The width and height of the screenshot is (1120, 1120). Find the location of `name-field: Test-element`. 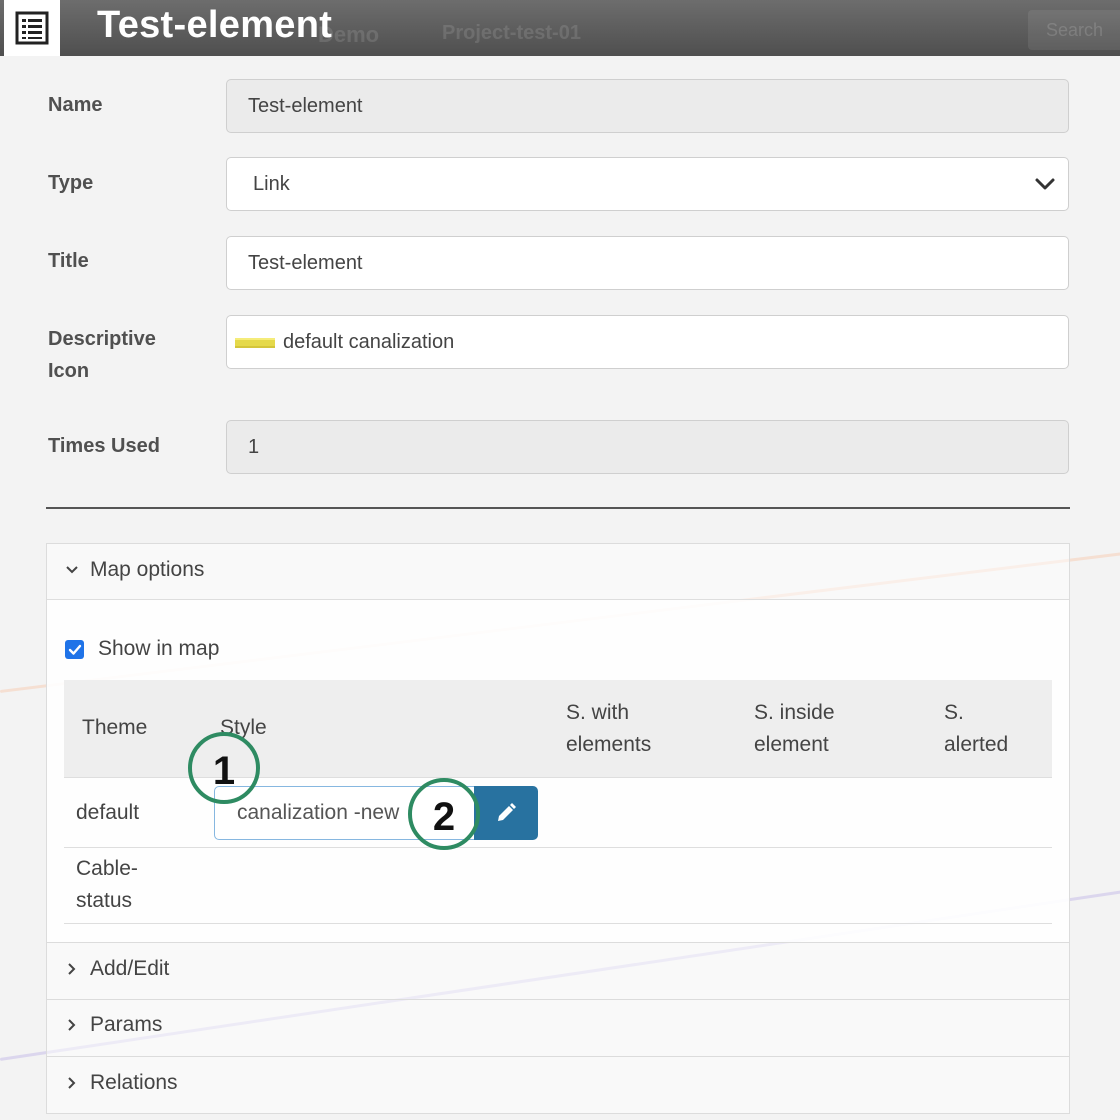

name-field: Test-element is located at coordinates (647, 106).